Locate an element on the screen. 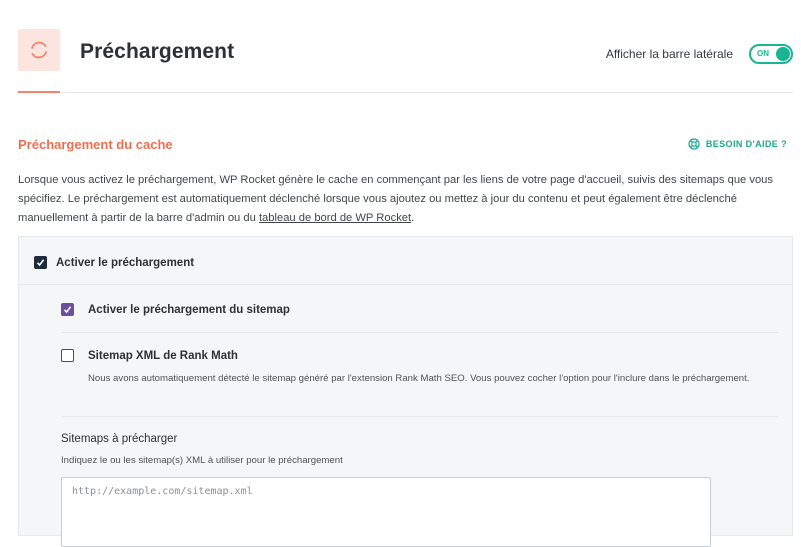 This screenshot has height=547, width=801. dashboard-link: tableau de bord de WP Rocket is located at coordinates (335, 218).